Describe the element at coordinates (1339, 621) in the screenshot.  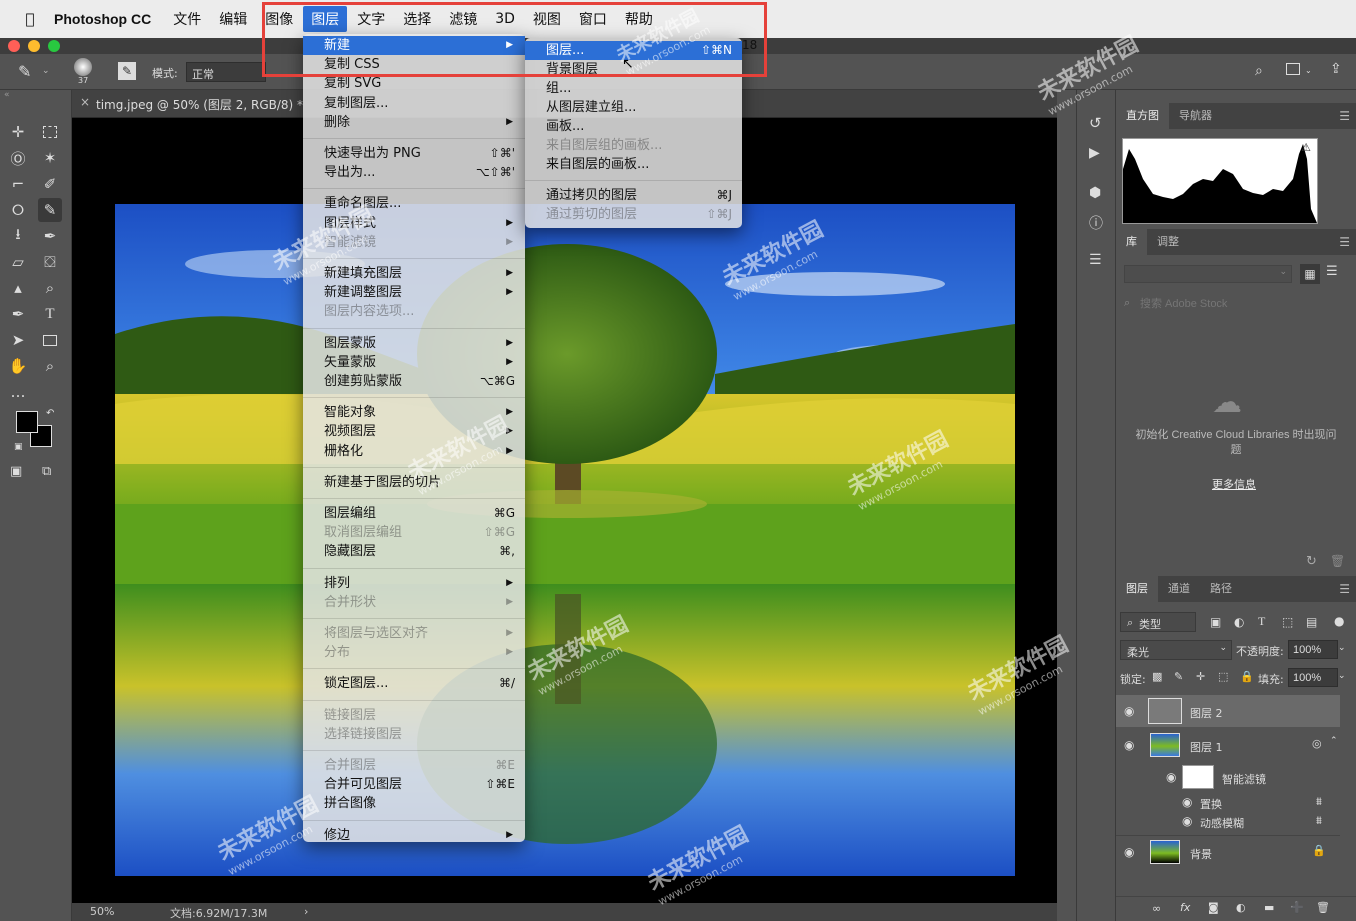
I see `filter-toggle-icon: ●` at that location.